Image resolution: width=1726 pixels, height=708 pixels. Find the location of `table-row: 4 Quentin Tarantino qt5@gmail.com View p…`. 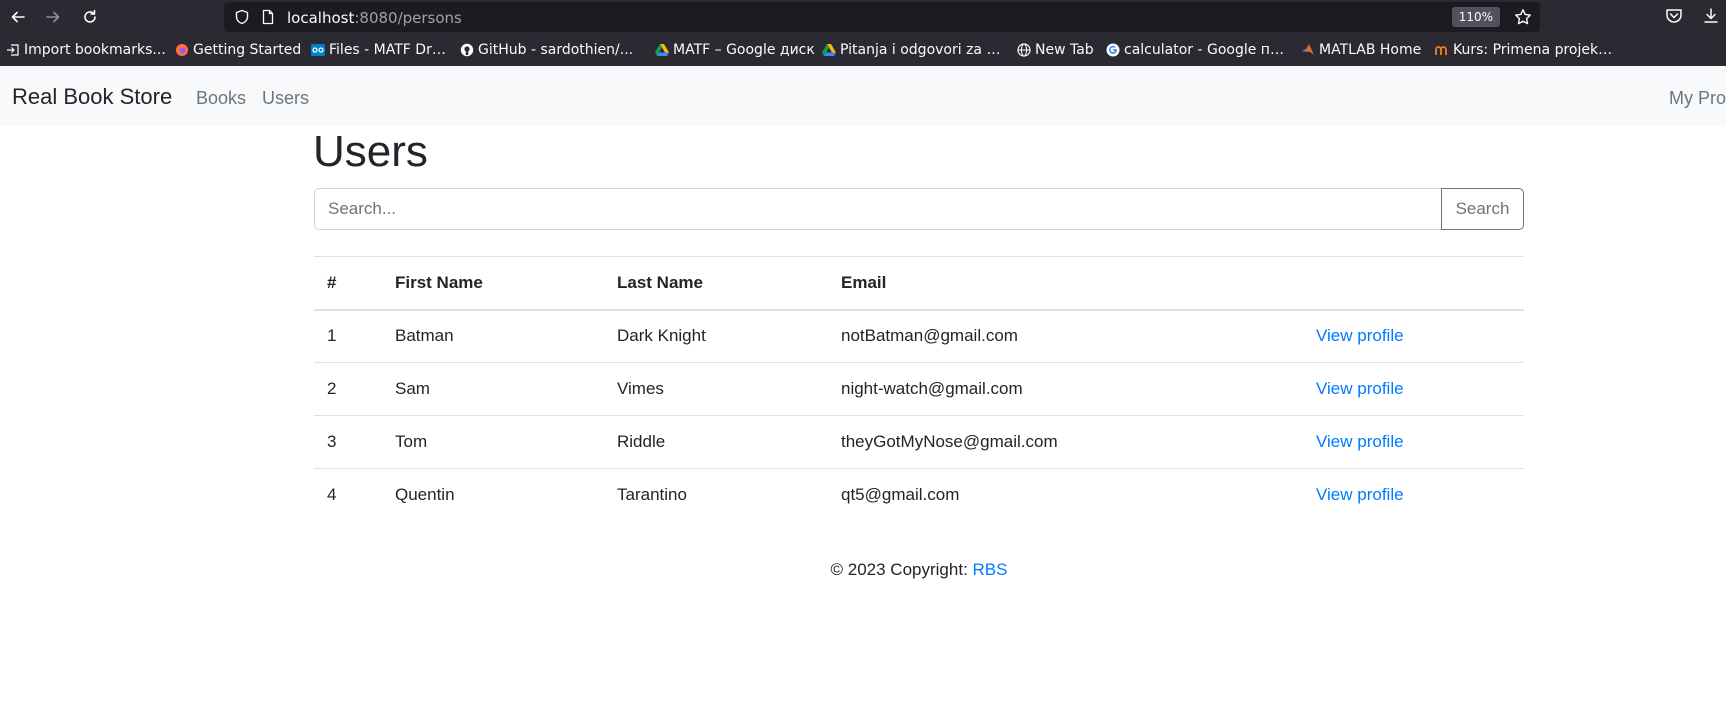

table-row: 4 Quentin Tarantino qt5@gmail.com View p… is located at coordinates (919, 495).